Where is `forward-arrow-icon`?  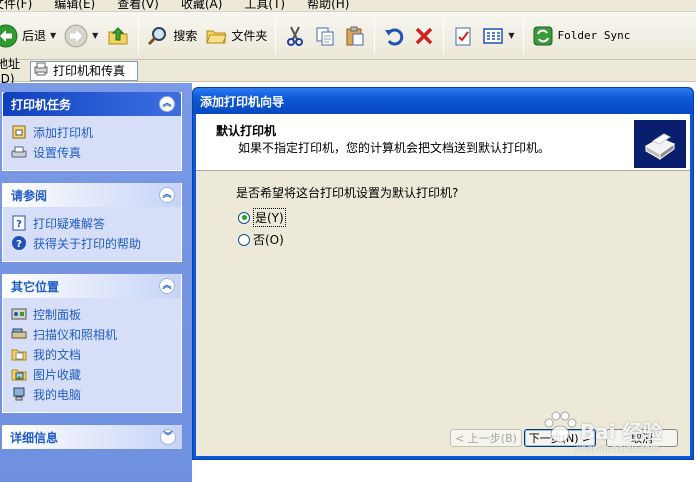
forward-arrow-icon is located at coordinates (76, 36).